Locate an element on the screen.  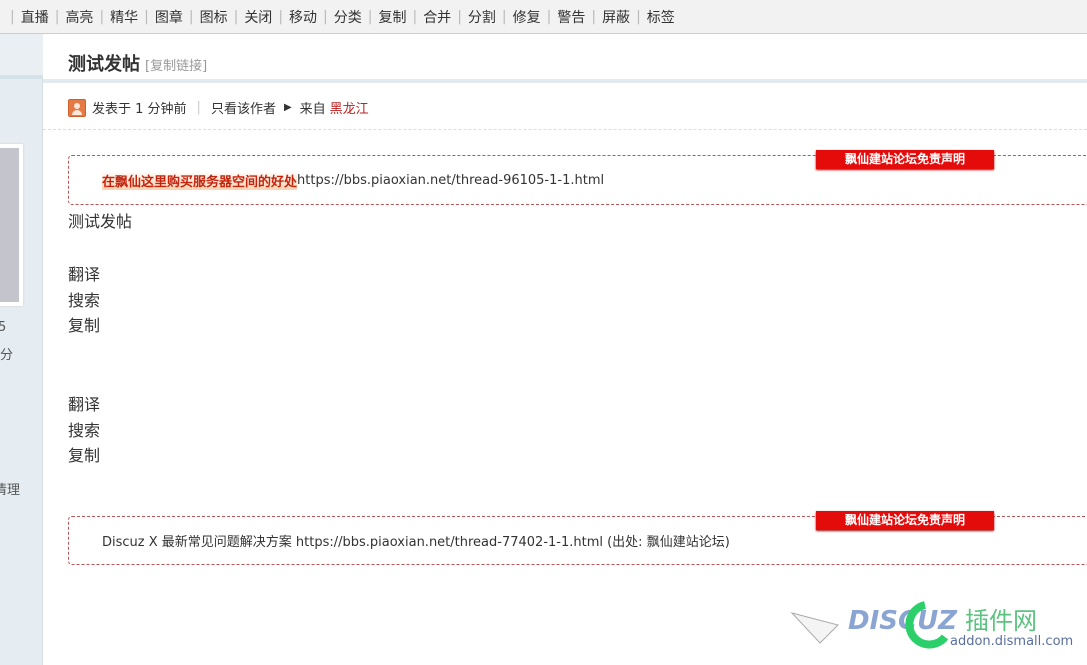
sidebar-text: 清理 is located at coordinates (10, 490).